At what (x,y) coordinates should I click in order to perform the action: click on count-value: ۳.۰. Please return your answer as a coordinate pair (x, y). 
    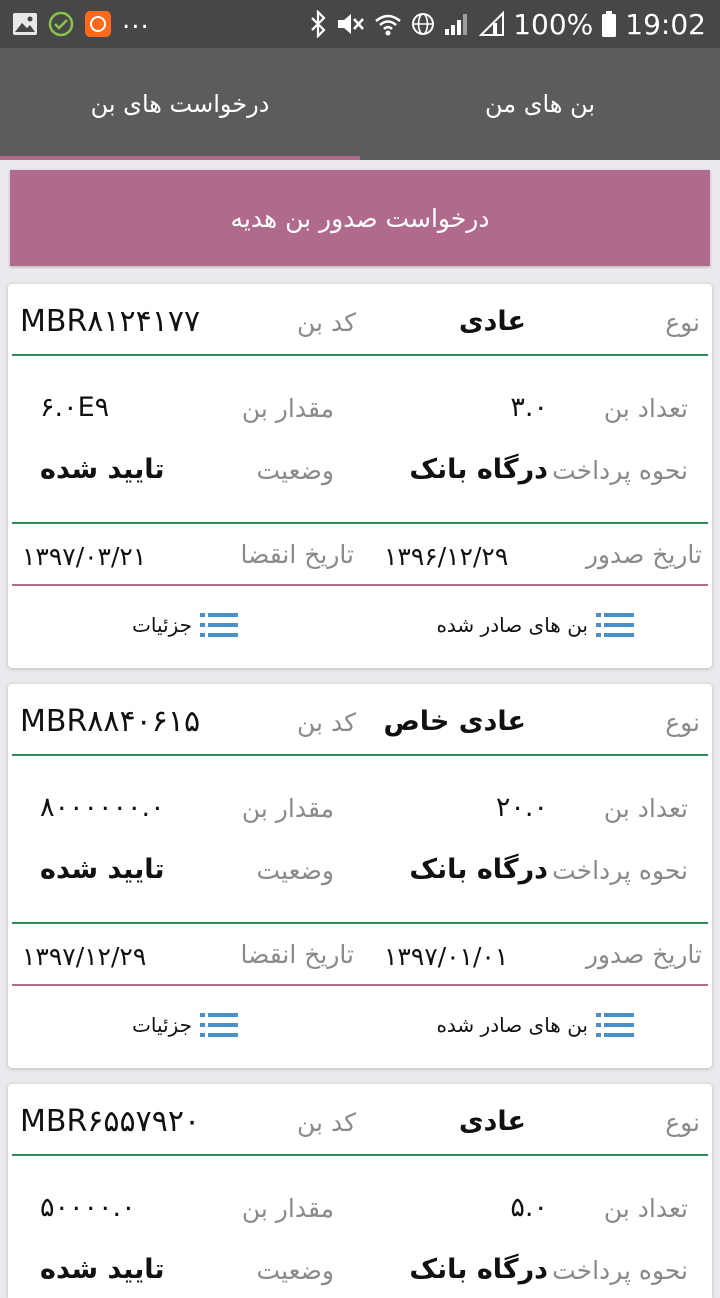
    Looking at the image, I should click on (529, 407).